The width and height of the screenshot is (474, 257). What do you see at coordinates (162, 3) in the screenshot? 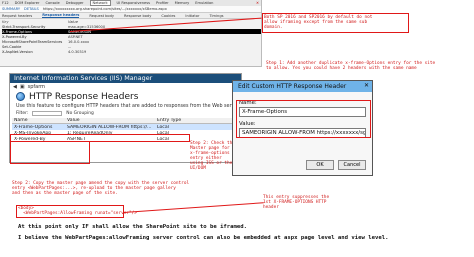
I see `devtools-menu-item: Profiler` at bounding box center [162, 3].